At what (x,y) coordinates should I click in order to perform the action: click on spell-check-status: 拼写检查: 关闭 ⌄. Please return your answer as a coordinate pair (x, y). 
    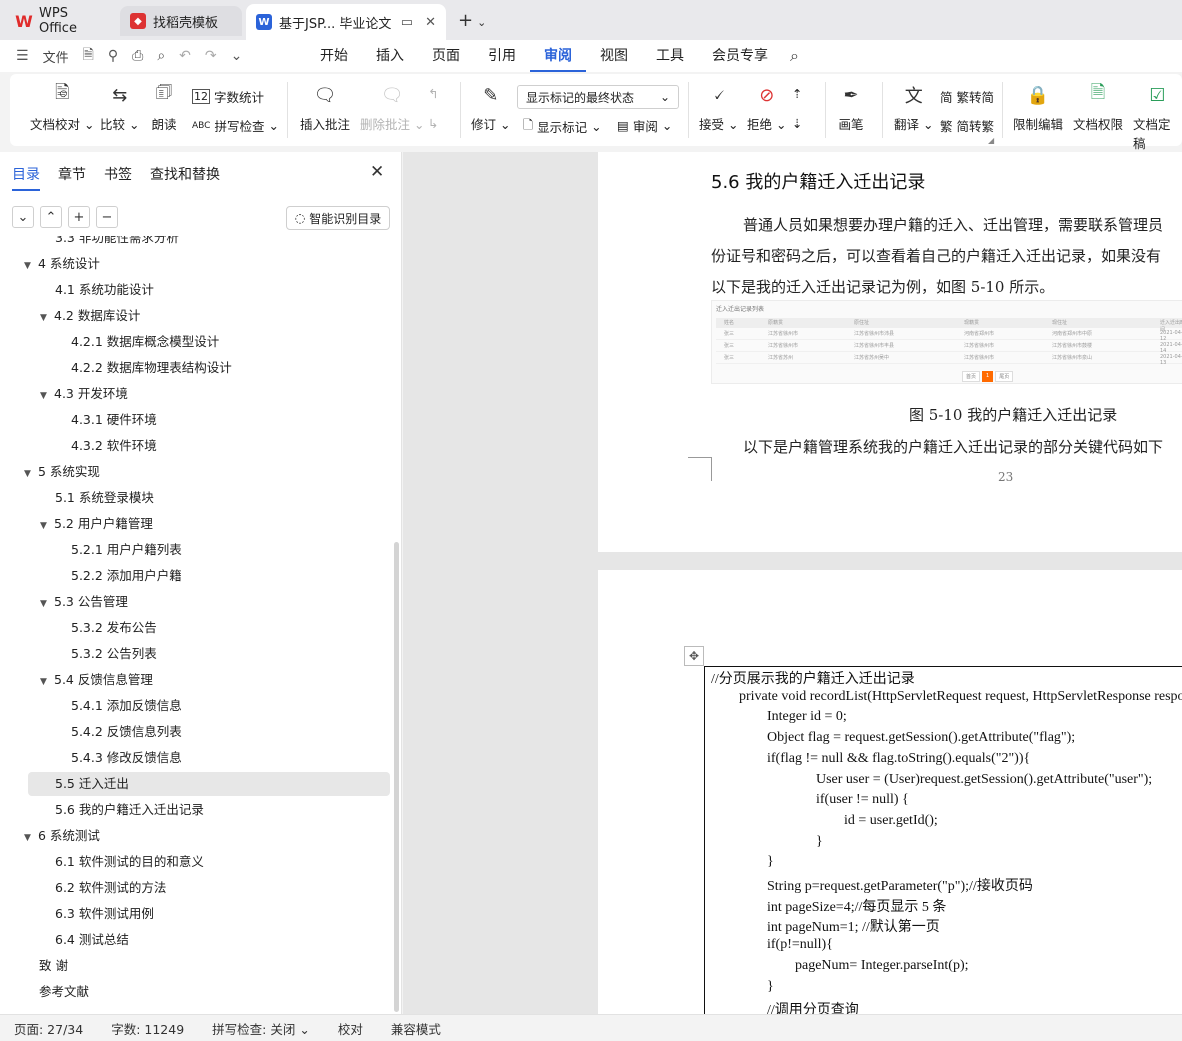
    Looking at the image, I should click on (261, 1028).